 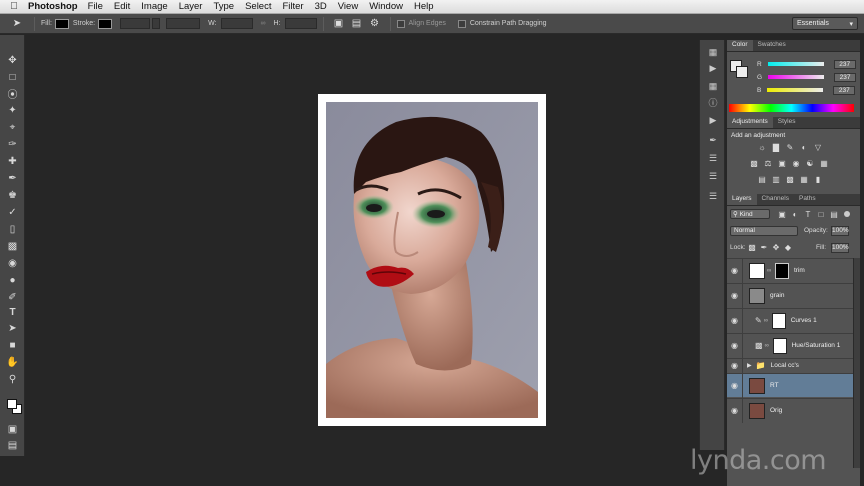 I want to click on link-icon: ∞, so click(x=263, y=23).